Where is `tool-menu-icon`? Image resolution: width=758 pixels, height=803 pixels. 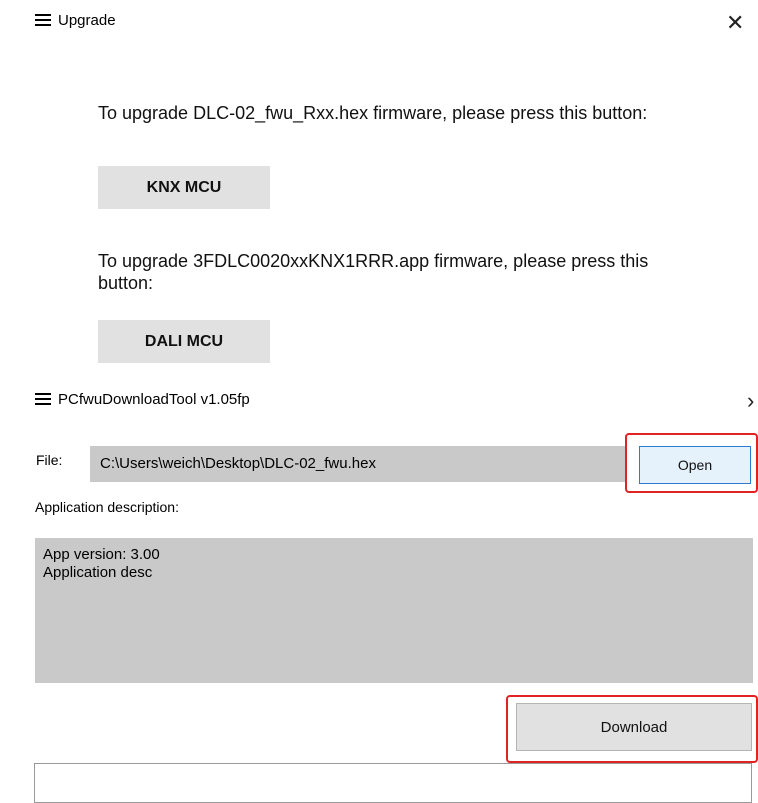 tool-menu-icon is located at coordinates (43, 399).